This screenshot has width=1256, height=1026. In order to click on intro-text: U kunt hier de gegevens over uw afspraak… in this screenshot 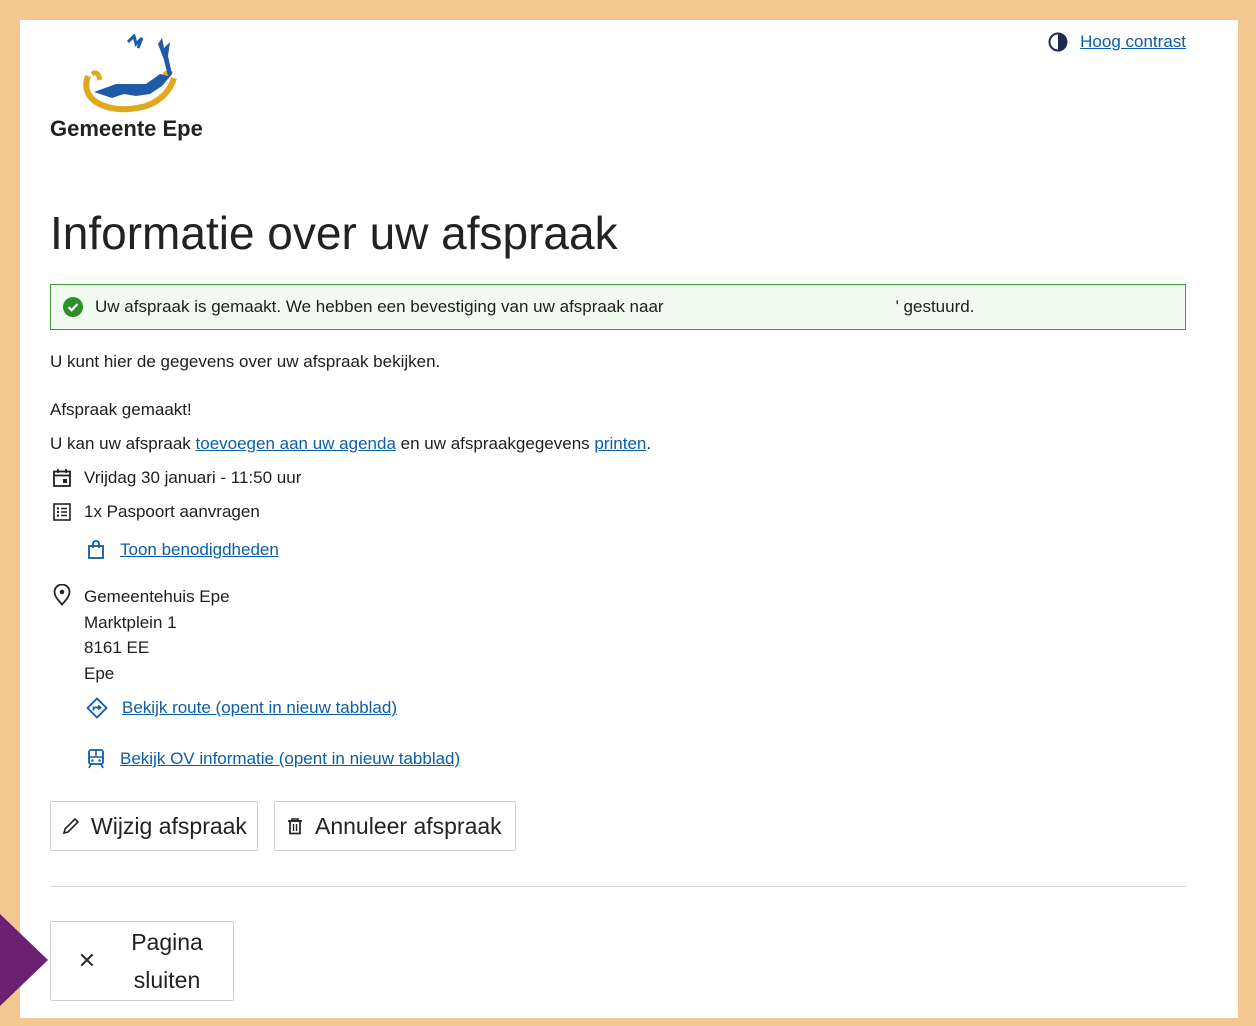, I will do `click(245, 361)`.